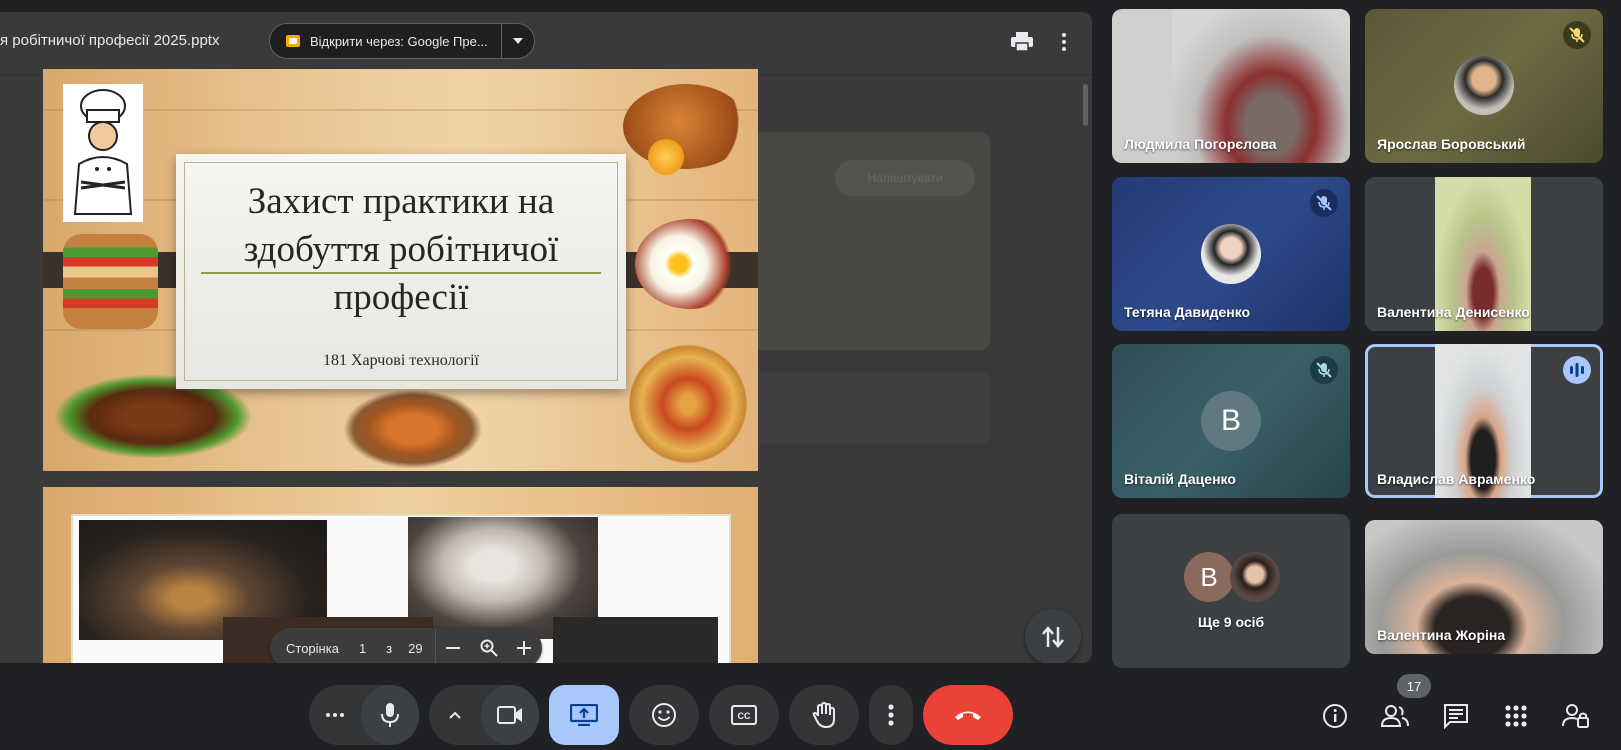 The height and width of the screenshot is (750, 1621). What do you see at coordinates (1441, 635) in the screenshot?
I see `participant-name: Валентина Жоріна` at bounding box center [1441, 635].